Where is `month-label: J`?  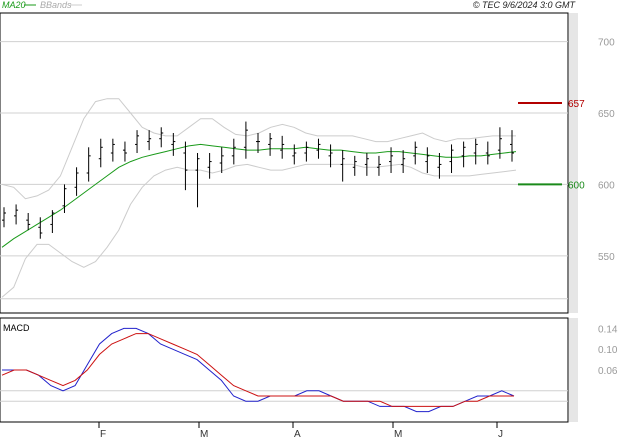
month-label: J is located at coordinates (500, 434).